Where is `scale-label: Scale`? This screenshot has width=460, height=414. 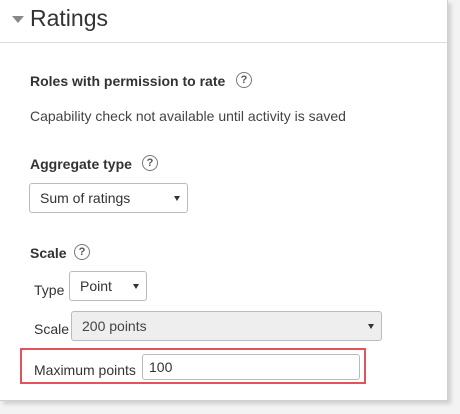 scale-label: Scale is located at coordinates (52, 329).